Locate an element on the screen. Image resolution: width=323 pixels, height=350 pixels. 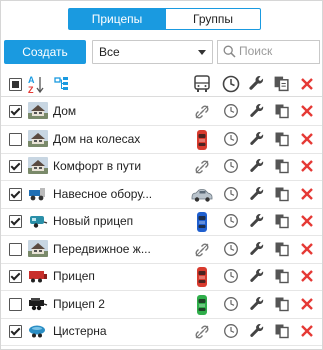
settings-column-icon is located at coordinates (256, 83).